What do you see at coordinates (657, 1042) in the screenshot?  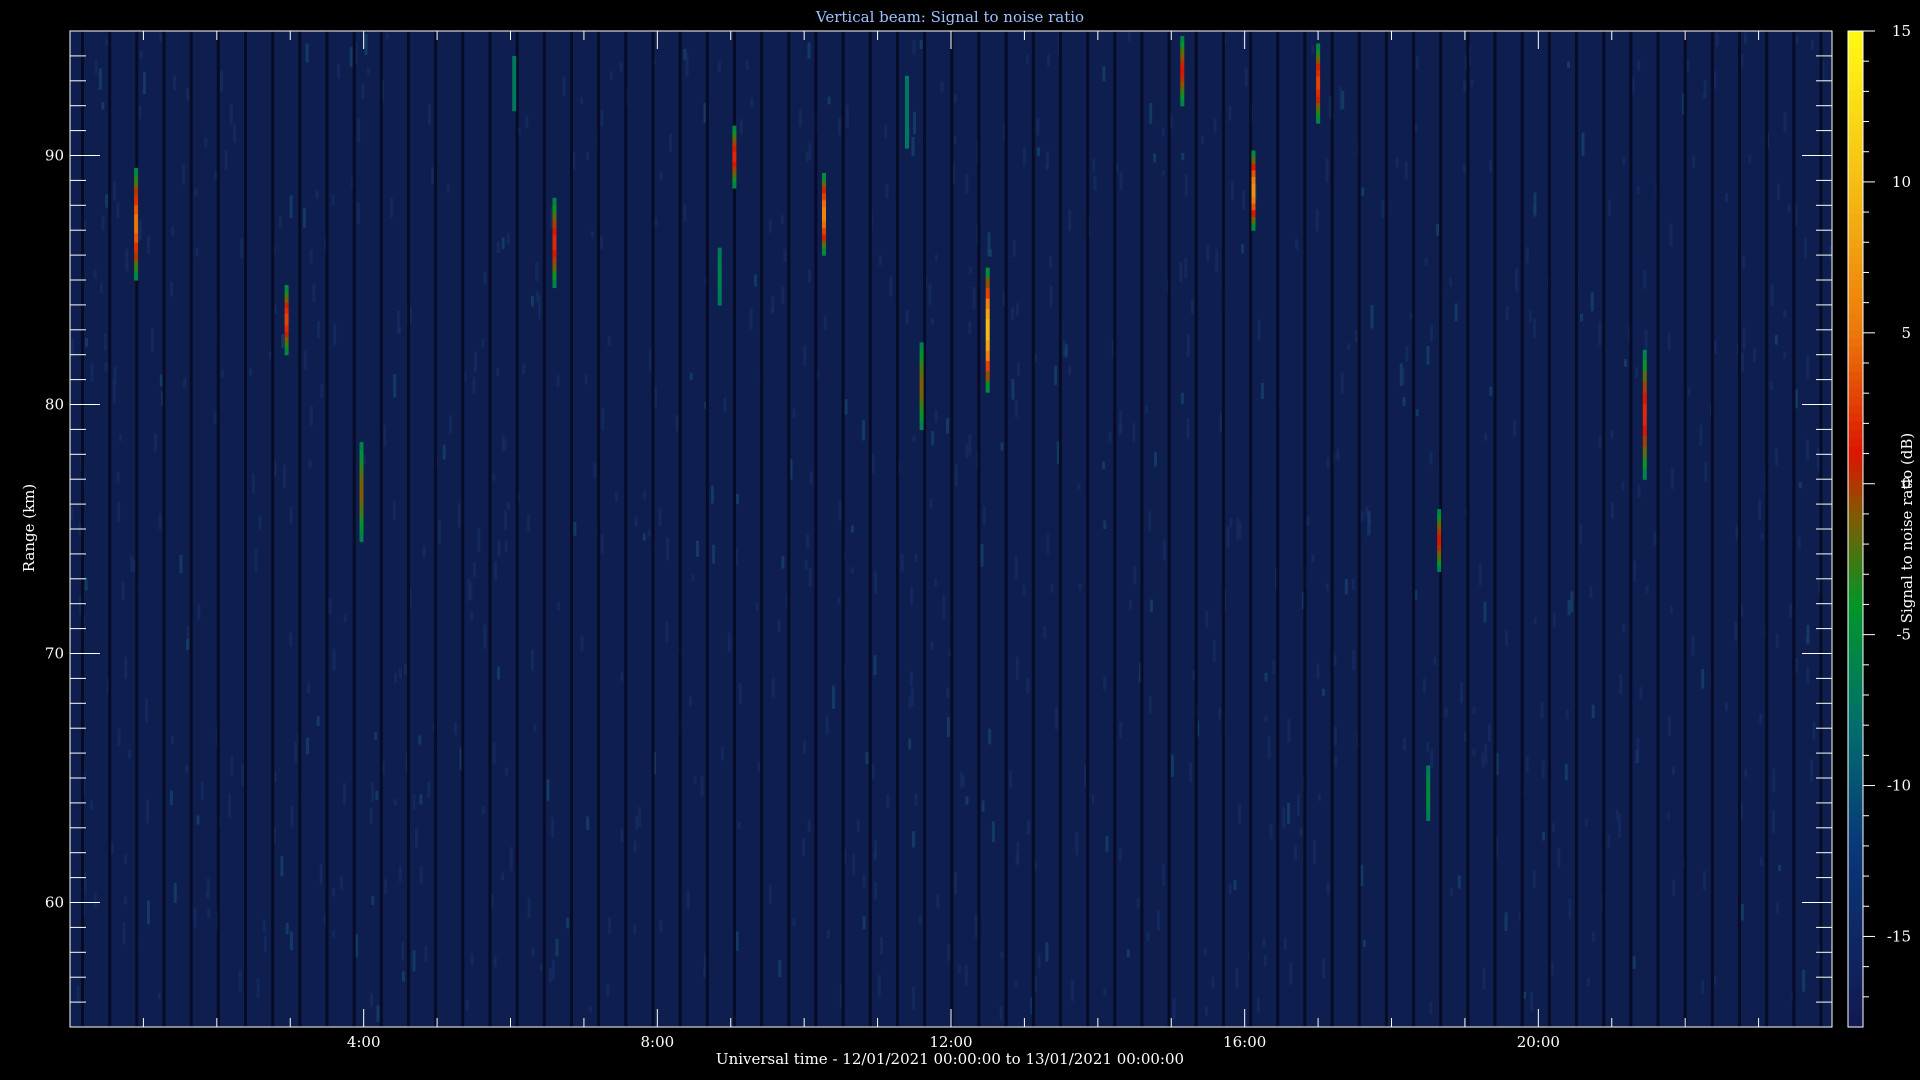 I see `x-tick-label: 8:00` at bounding box center [657, 1042].